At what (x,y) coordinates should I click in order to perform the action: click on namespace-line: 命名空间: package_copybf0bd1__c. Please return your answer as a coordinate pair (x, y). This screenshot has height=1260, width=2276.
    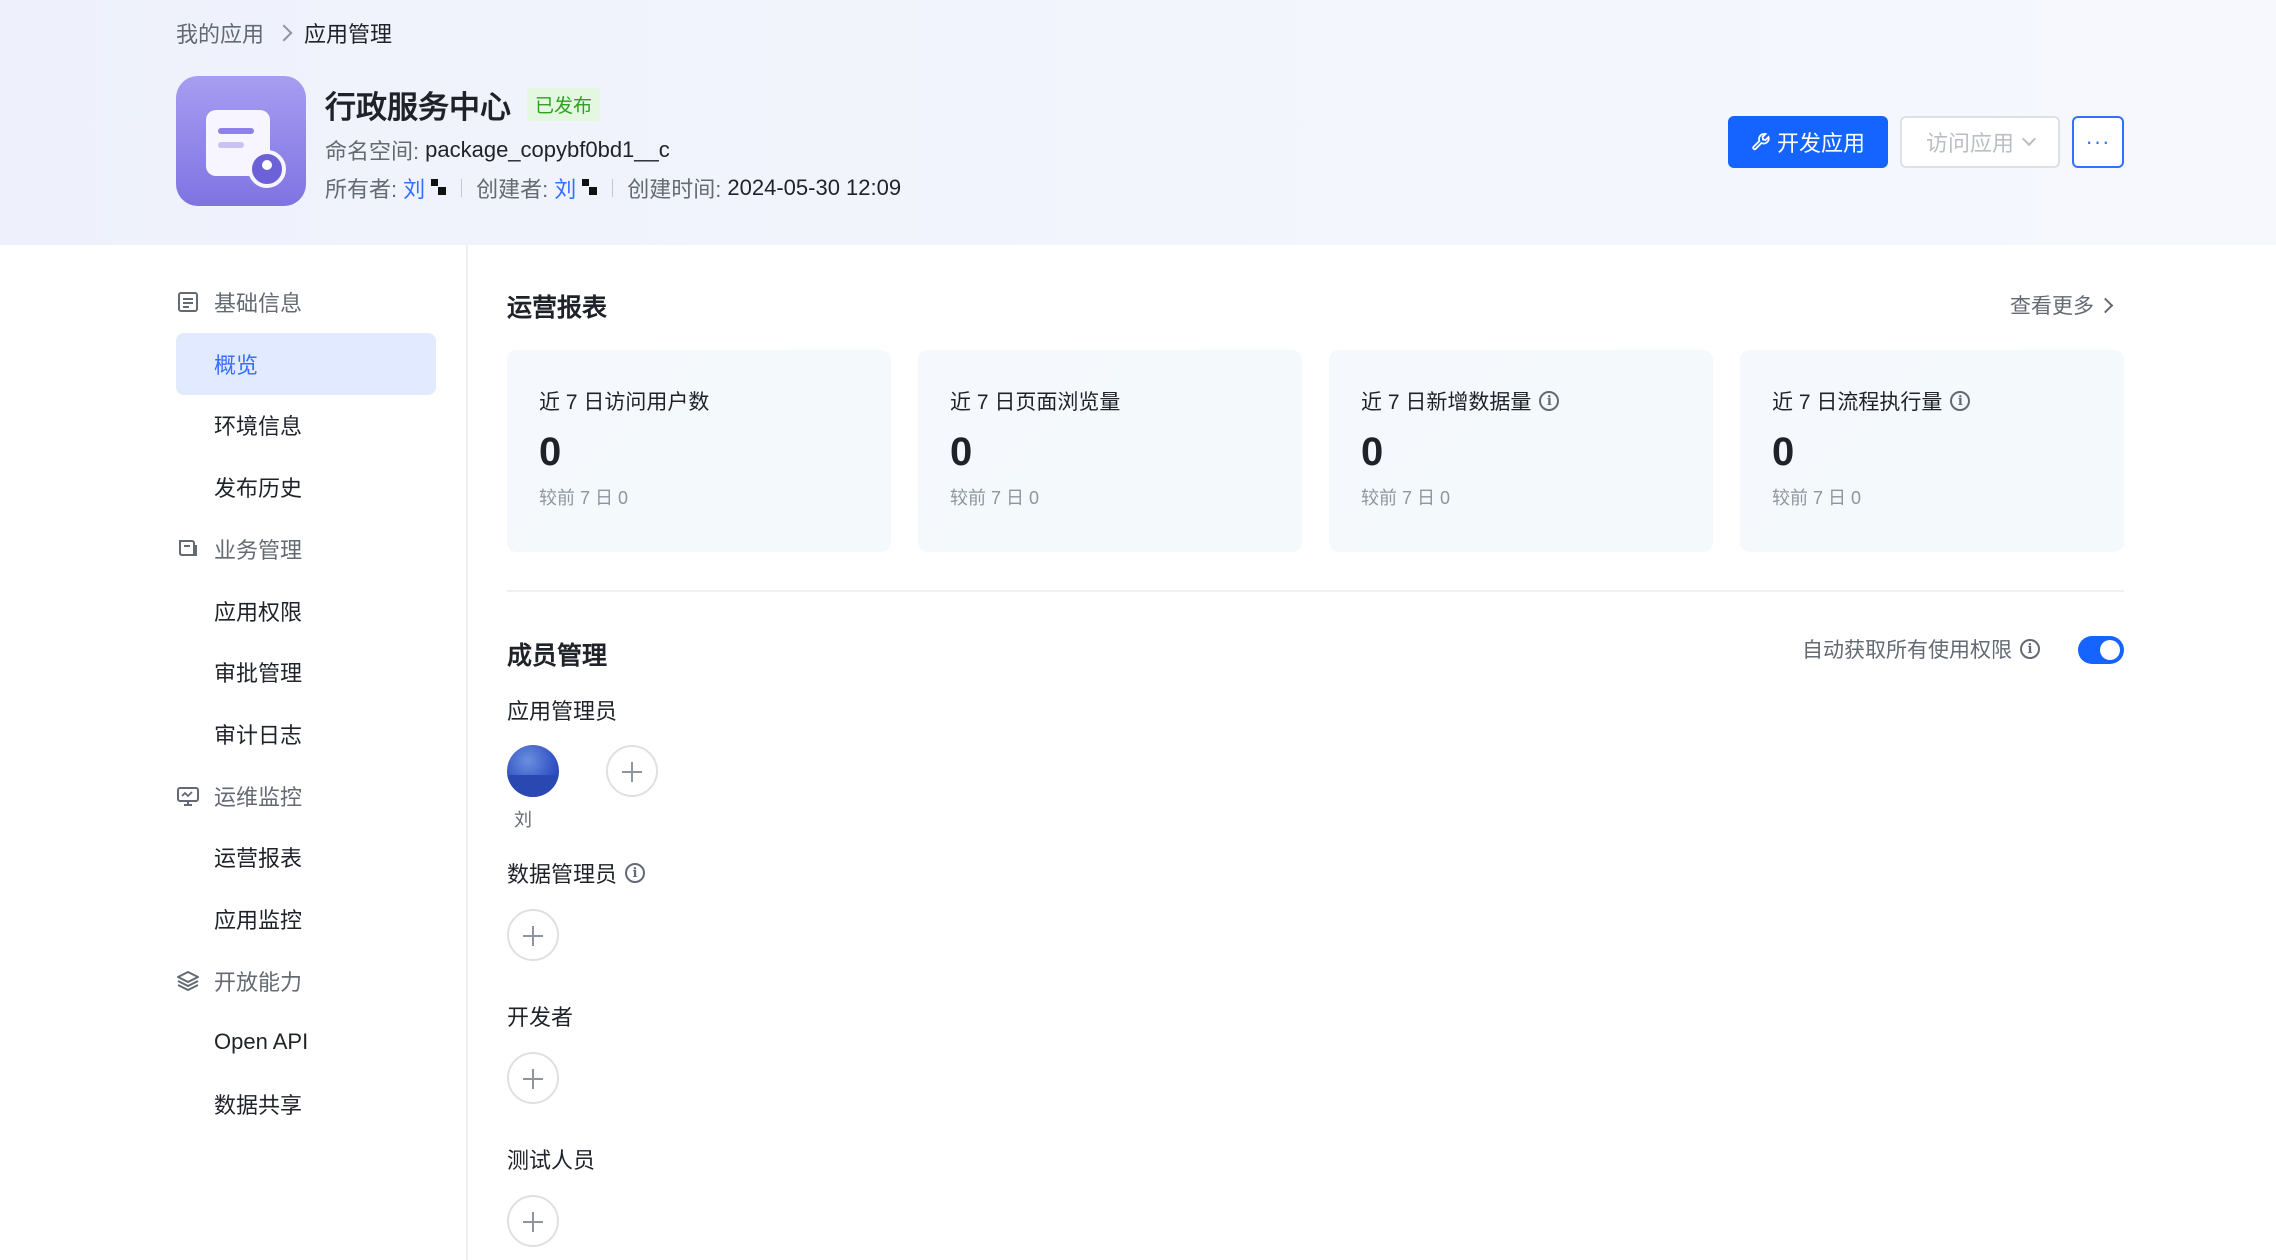
    Looking at the image, I should click on (497, 150).